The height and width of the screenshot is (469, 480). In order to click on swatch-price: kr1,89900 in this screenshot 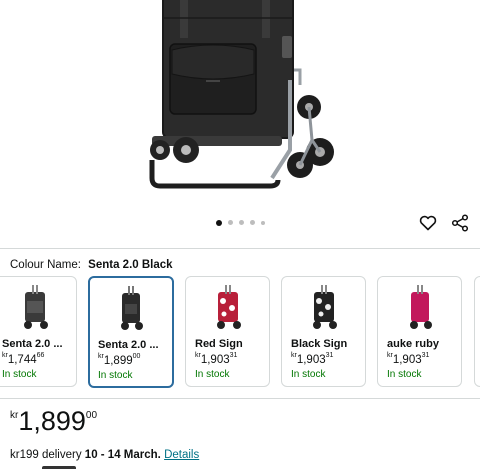, I will do `click(119, 360)`.